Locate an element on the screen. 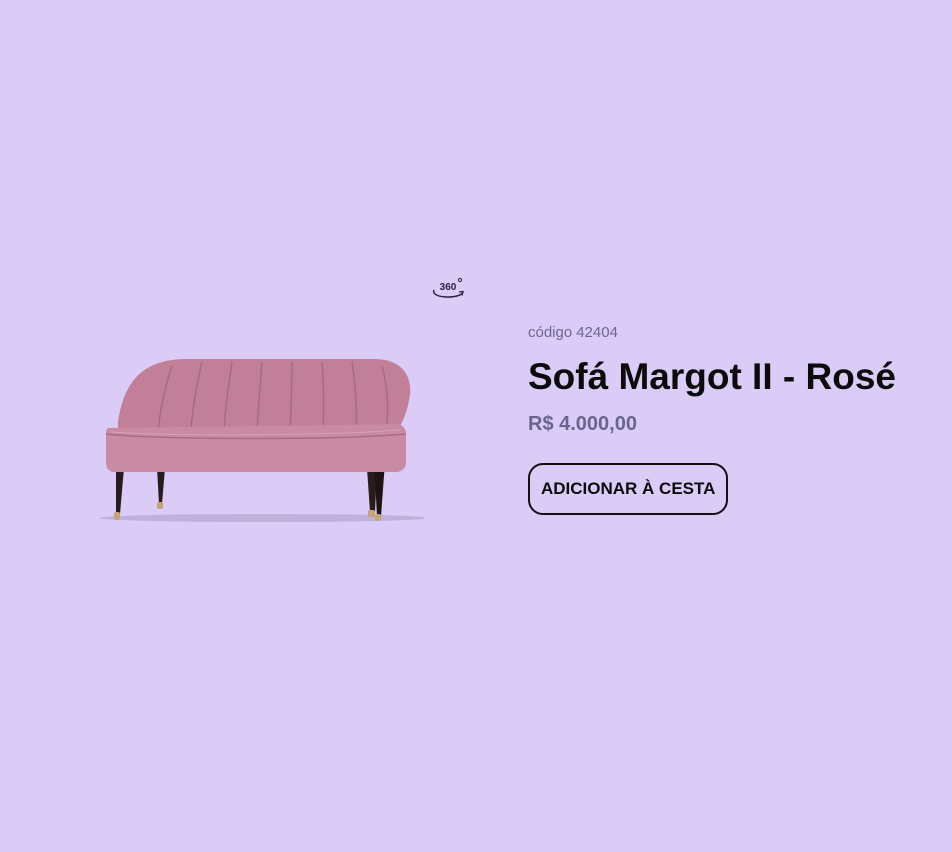 This screenshot has height=852, width=952. product-code-value: 42404 is located at coordinates (597, 332).